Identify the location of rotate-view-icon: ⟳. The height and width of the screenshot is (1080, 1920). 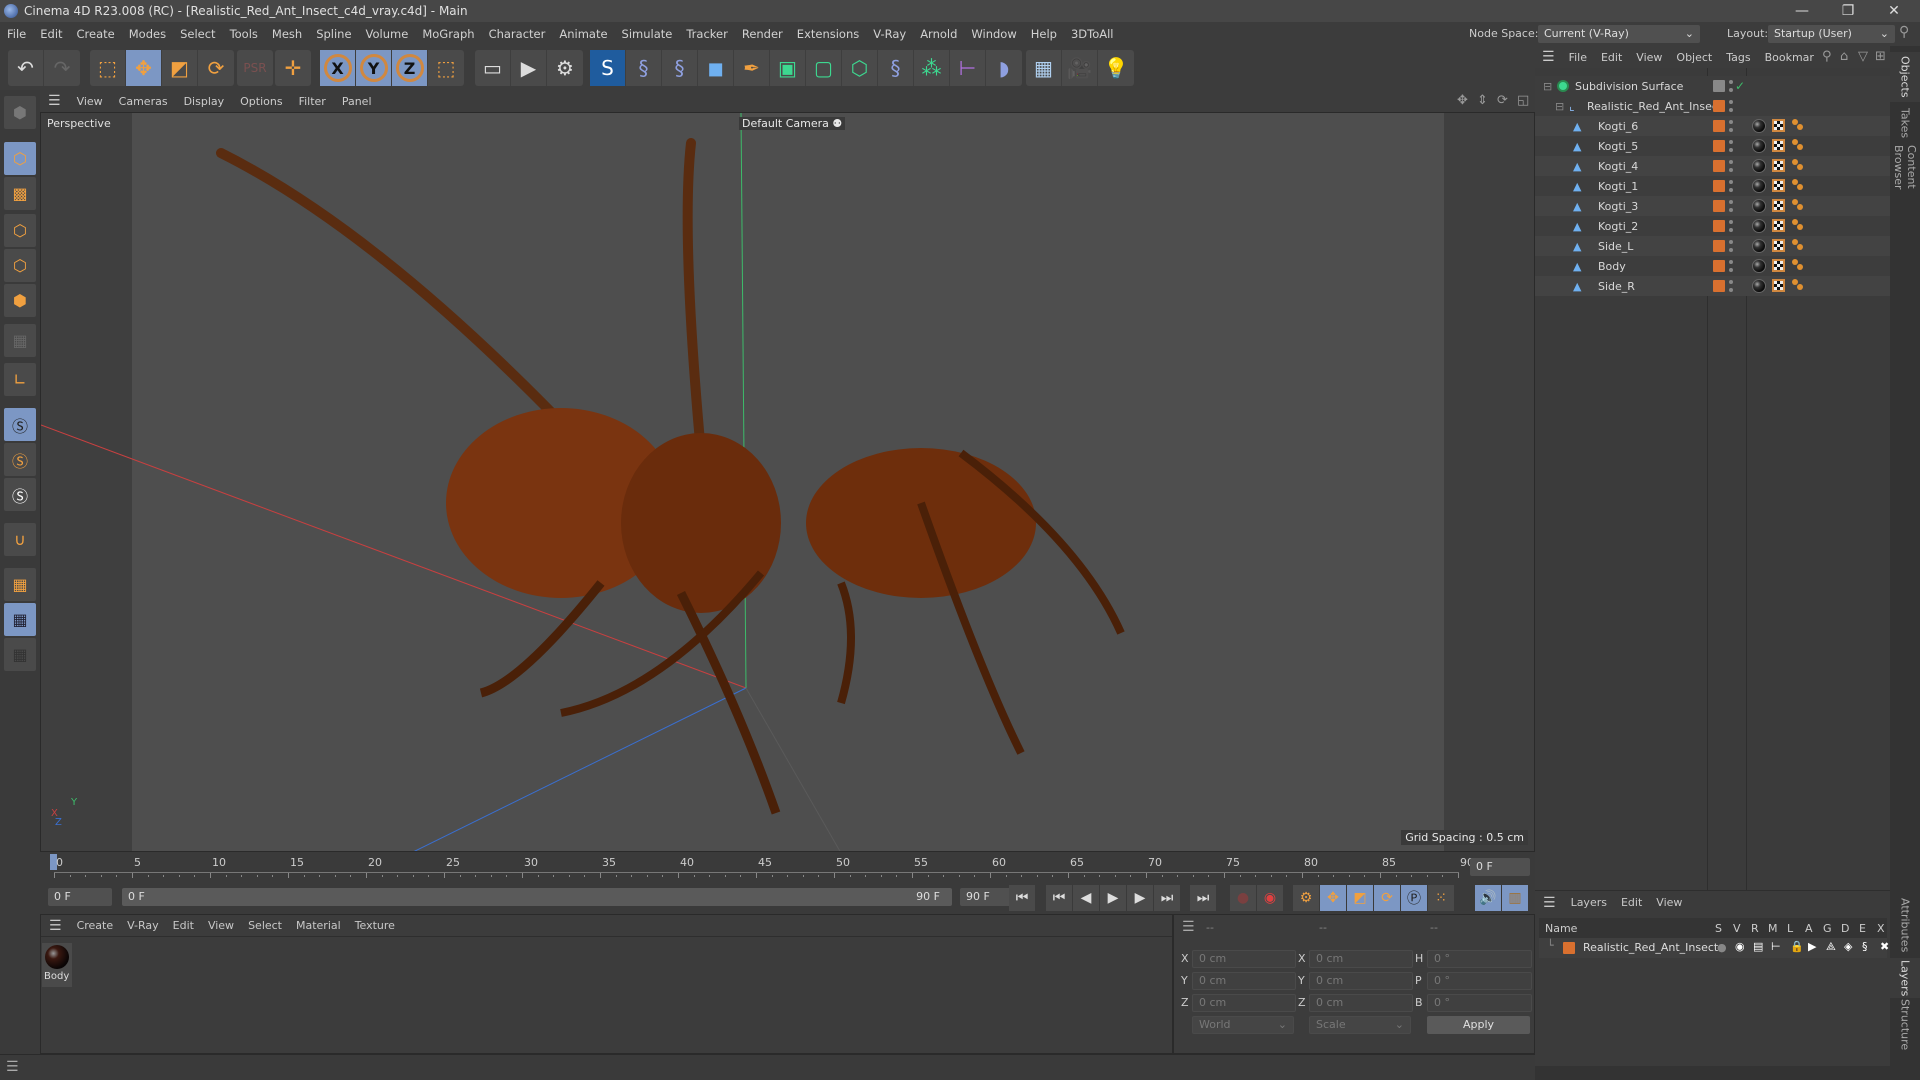
(1502, 100).